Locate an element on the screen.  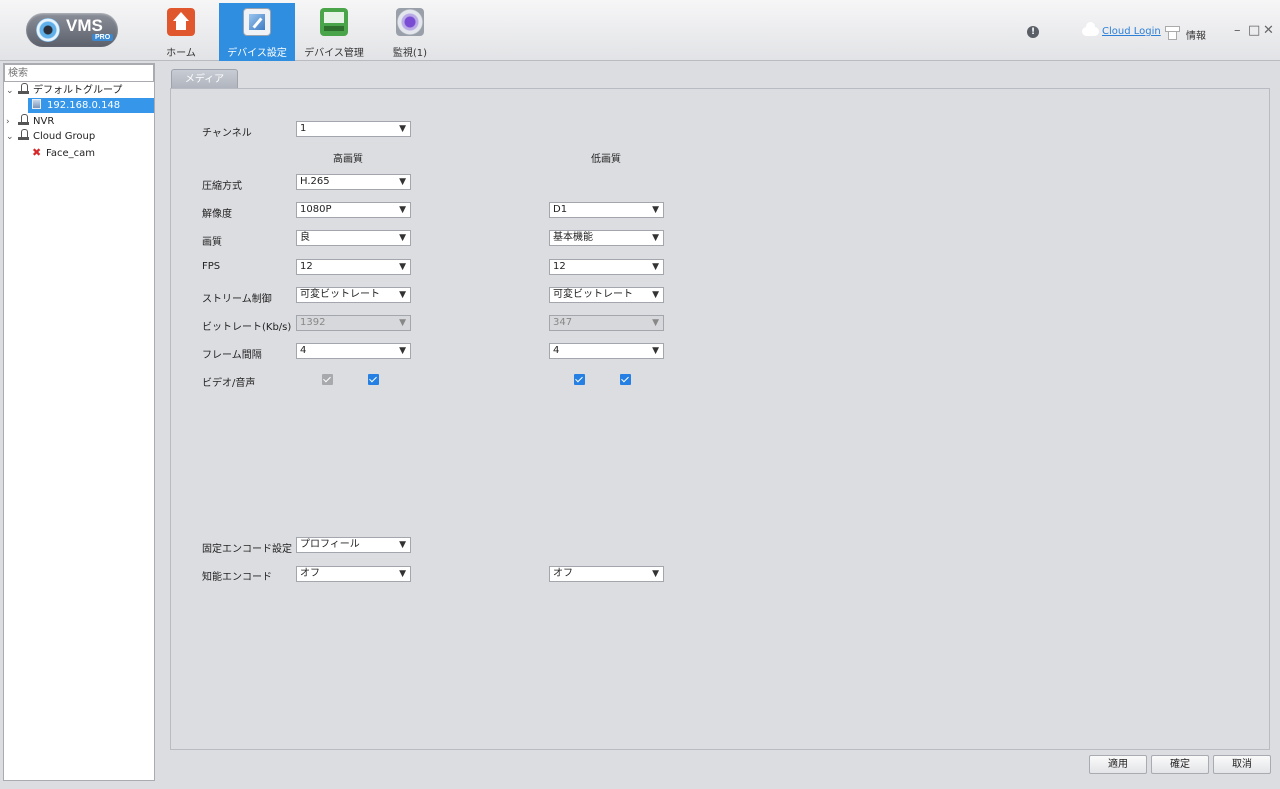
fps-label: FPS is located at coordinates (211, 266).